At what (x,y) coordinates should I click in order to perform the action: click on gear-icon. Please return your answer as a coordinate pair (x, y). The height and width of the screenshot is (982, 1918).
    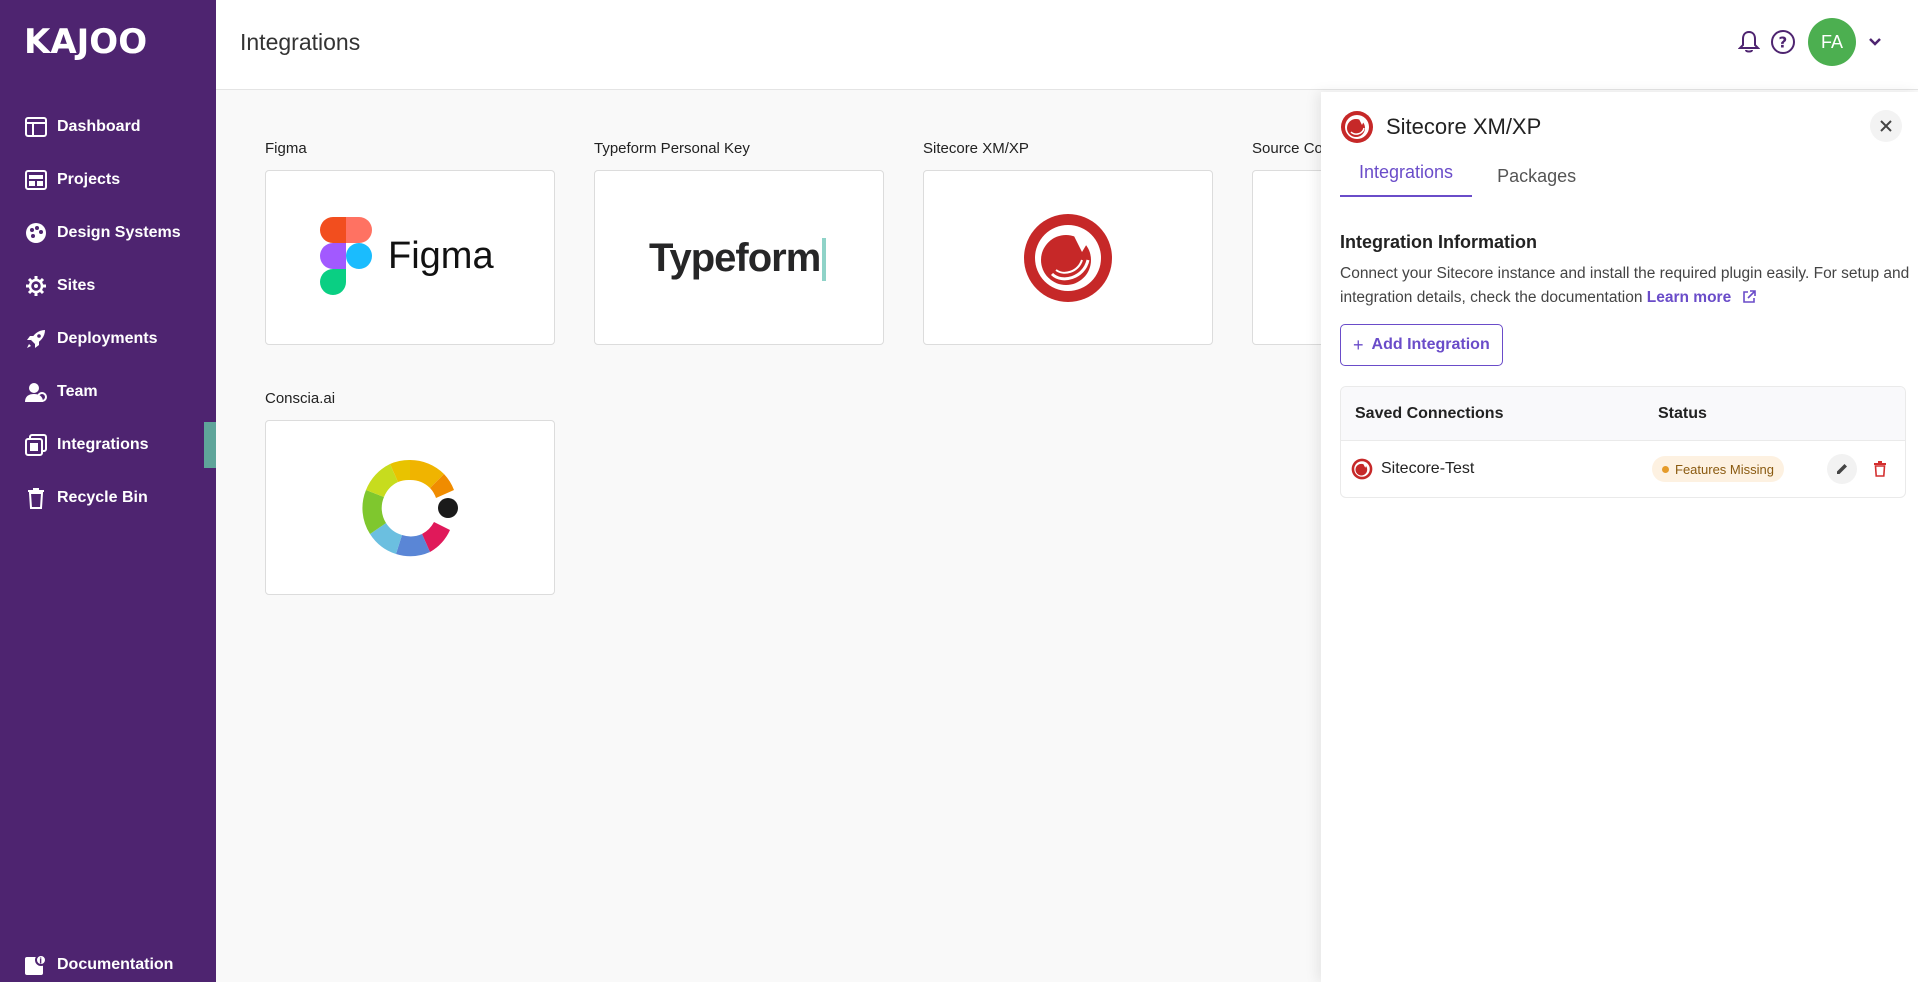
    Looking at the image, I should click on (36, 286).